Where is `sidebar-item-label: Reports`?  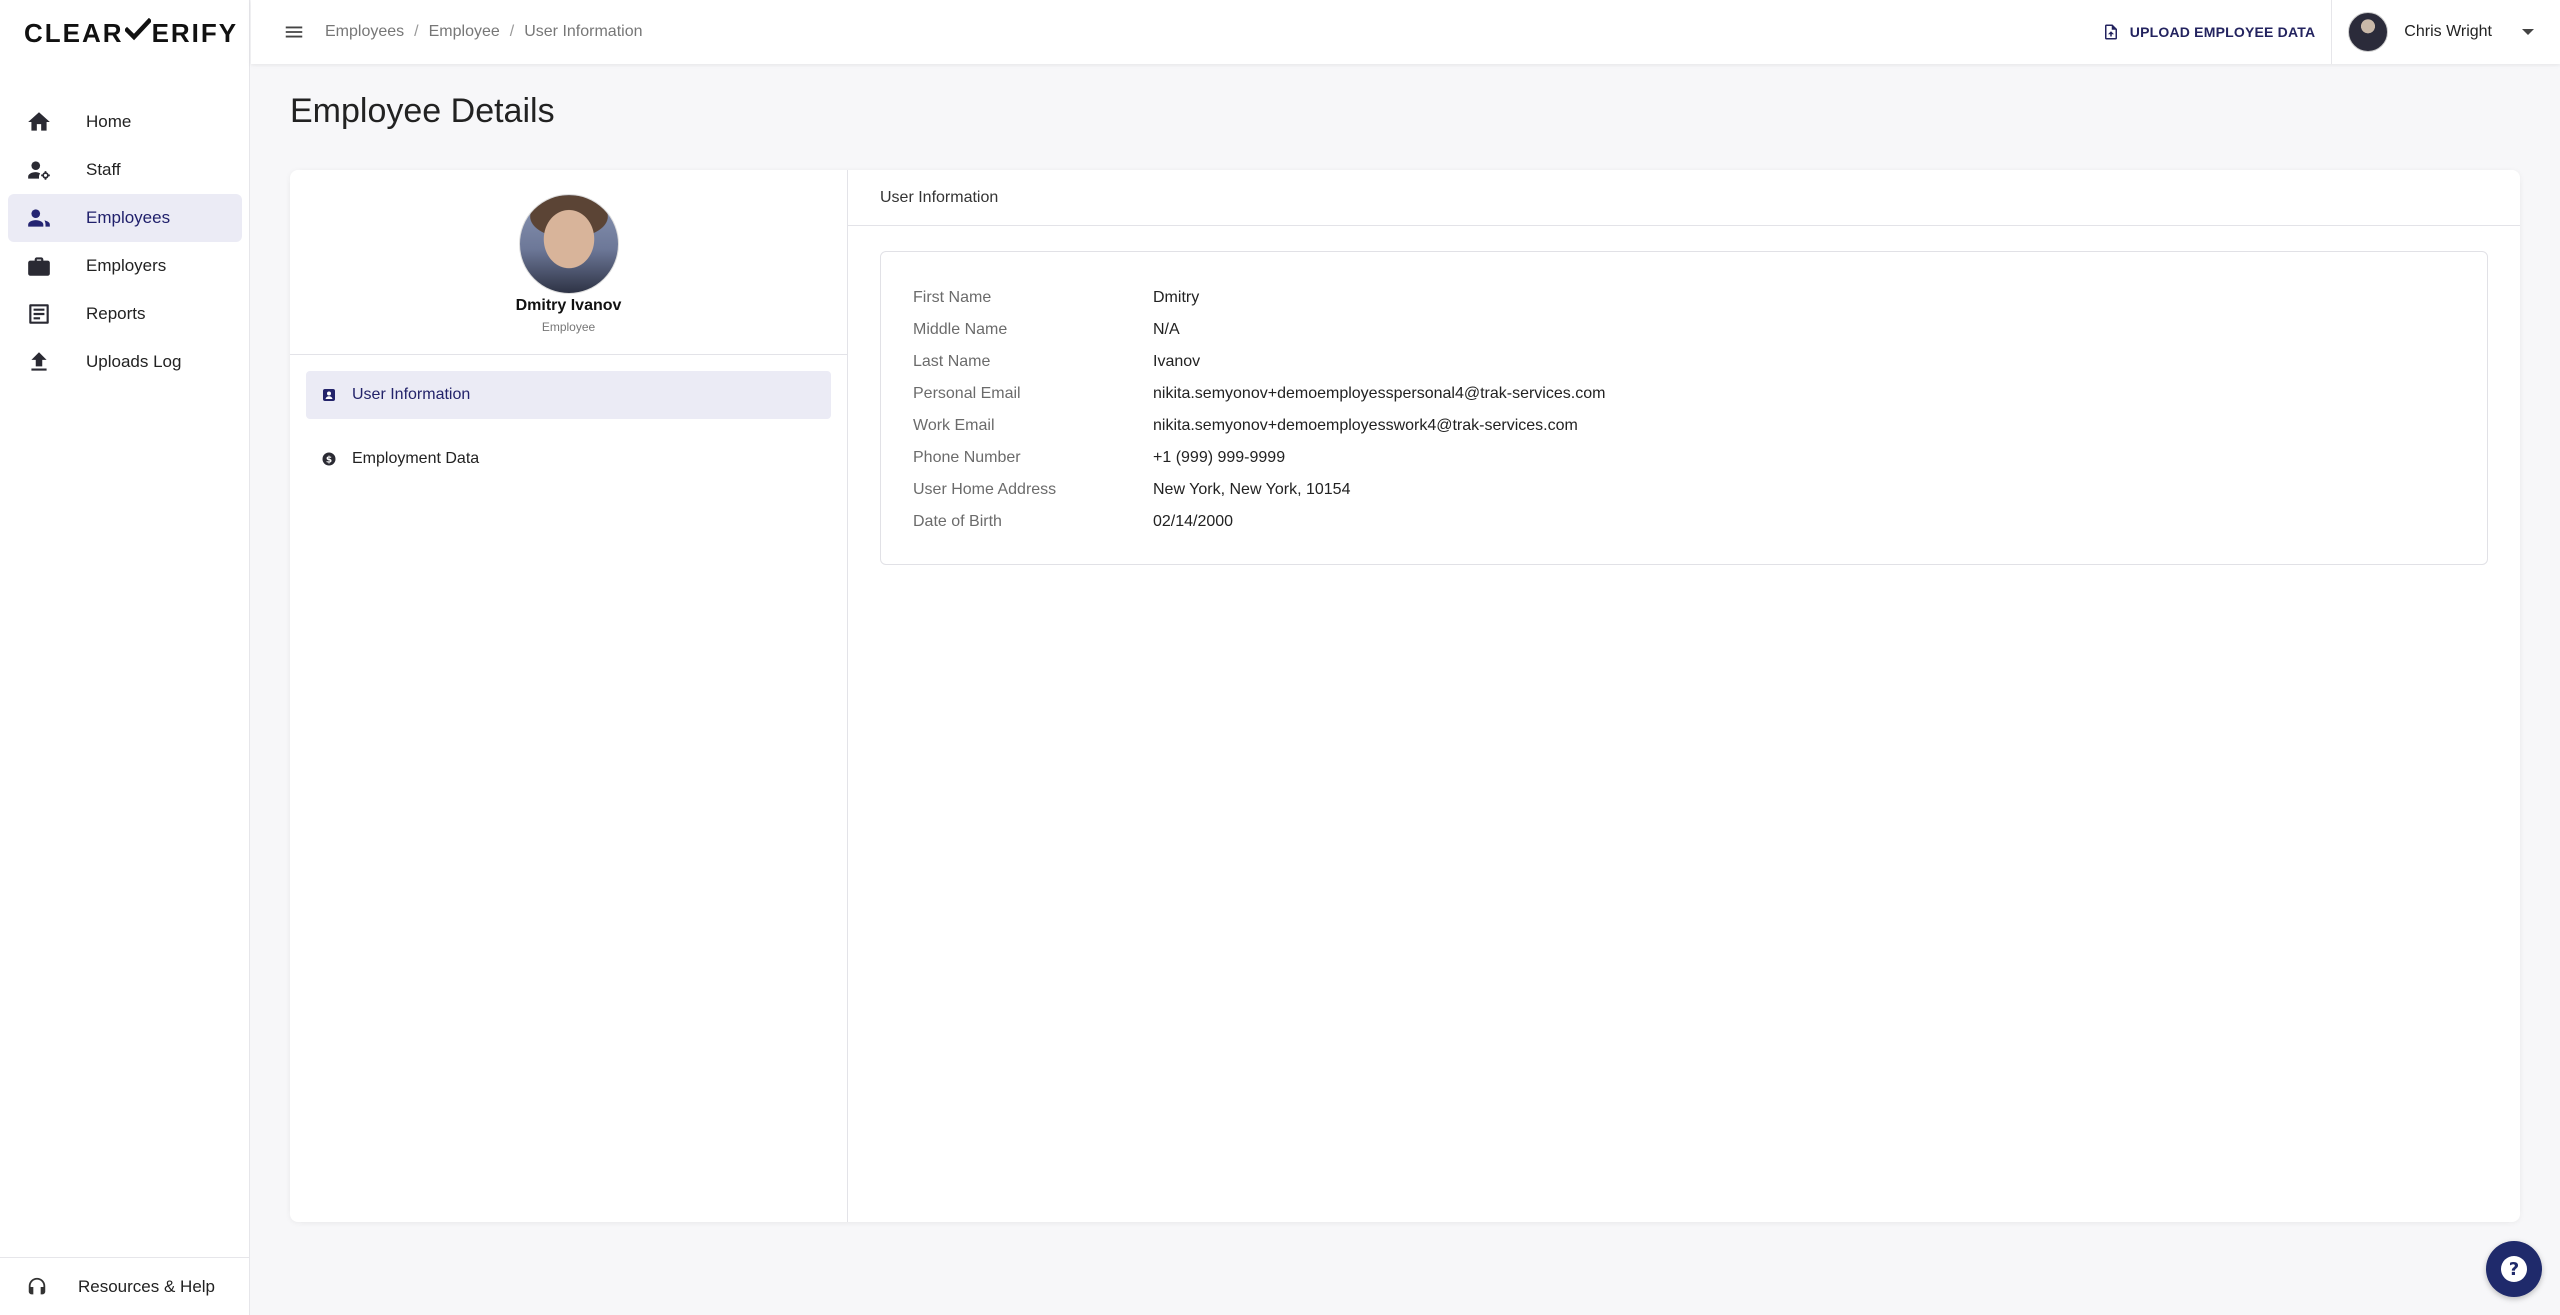 sidebar-item-label: Reports is located at coordinates (116, 313).